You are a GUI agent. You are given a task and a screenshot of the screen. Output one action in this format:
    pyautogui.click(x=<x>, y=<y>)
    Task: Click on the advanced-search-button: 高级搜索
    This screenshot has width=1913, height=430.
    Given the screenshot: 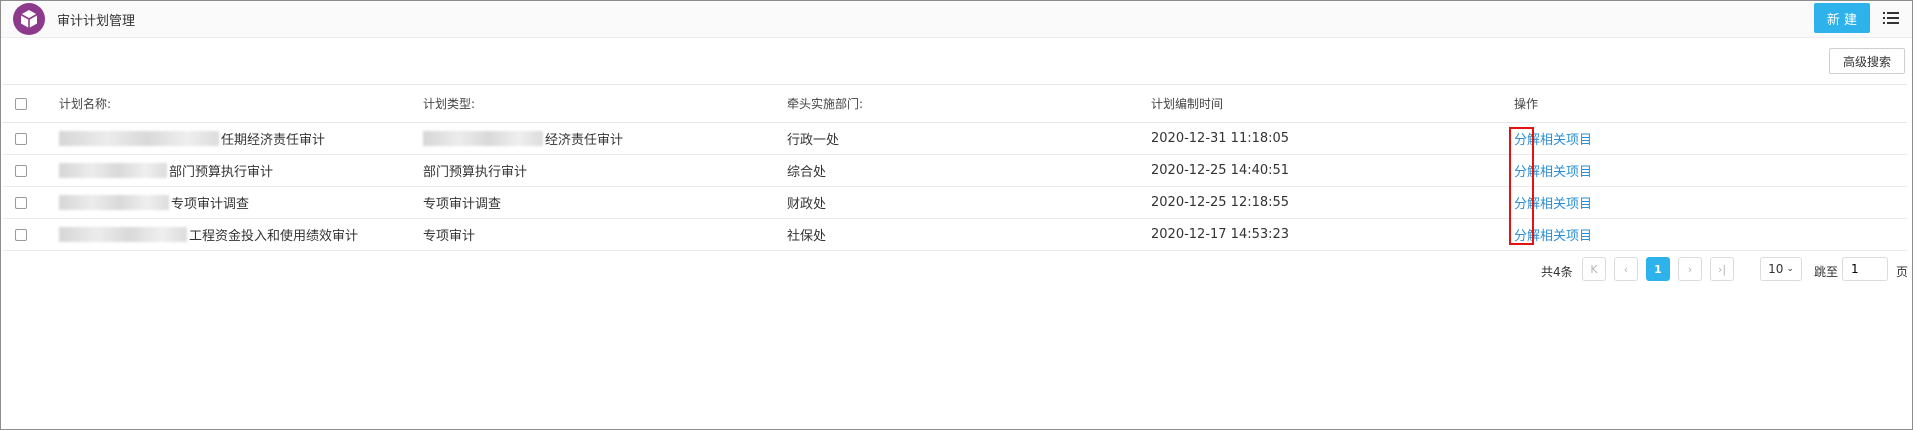 What is the action you would take?
    pyautogui.click(x=1867, y=61)
    